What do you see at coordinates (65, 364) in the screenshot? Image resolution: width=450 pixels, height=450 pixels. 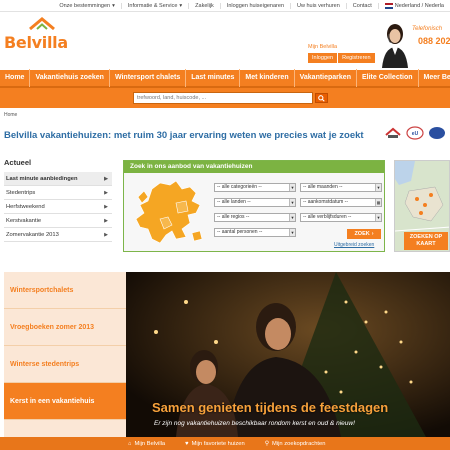 I see `promo-item-winter-city-trips: Winterse stedentrips` at bounding box center [65, 364].